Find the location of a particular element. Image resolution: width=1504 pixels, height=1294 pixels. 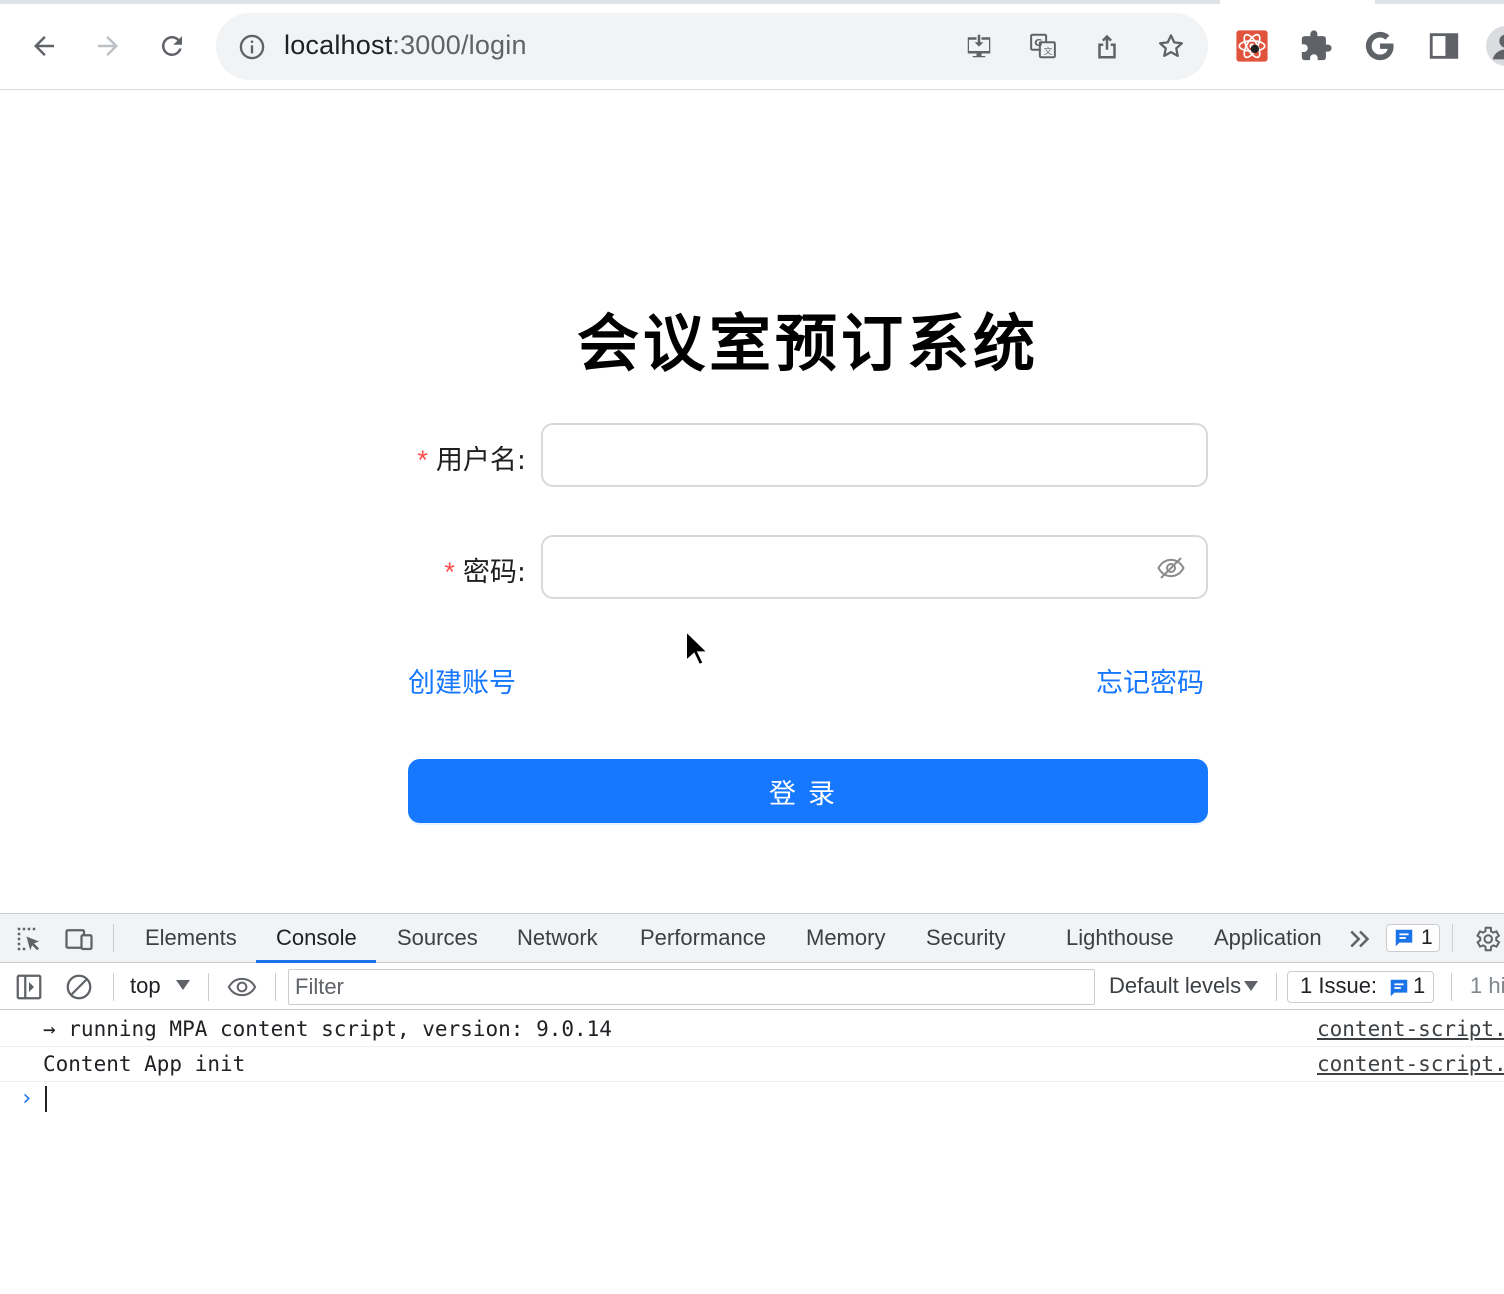

eye-icon is located at coordinates (242, 987).